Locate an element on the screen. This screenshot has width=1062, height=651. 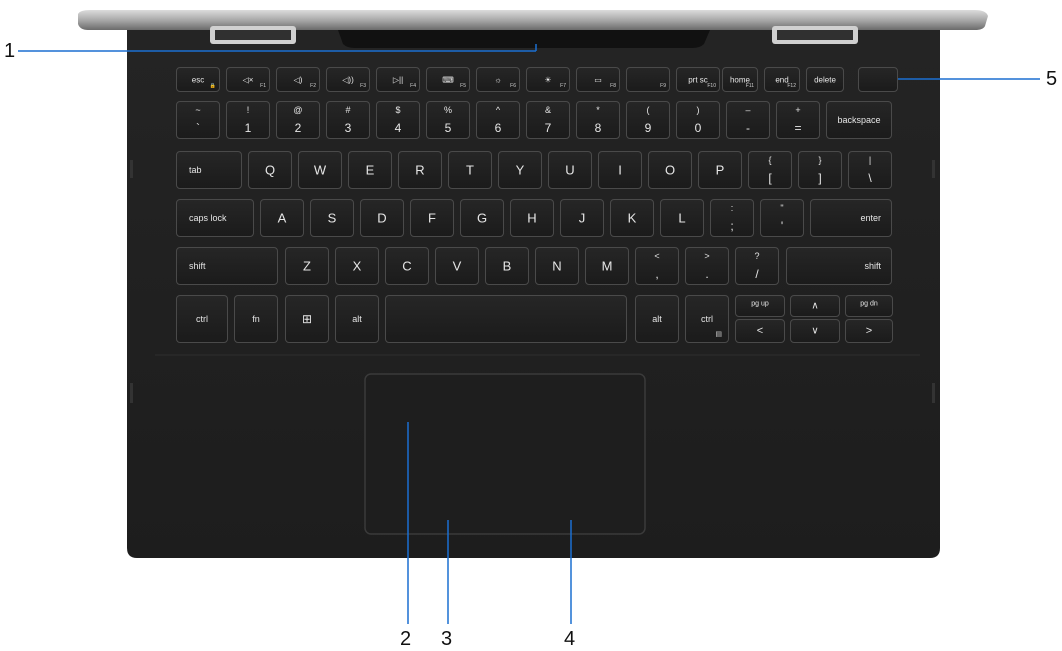
key-f6: ☼ F6 is located at coordinates (498, 79).